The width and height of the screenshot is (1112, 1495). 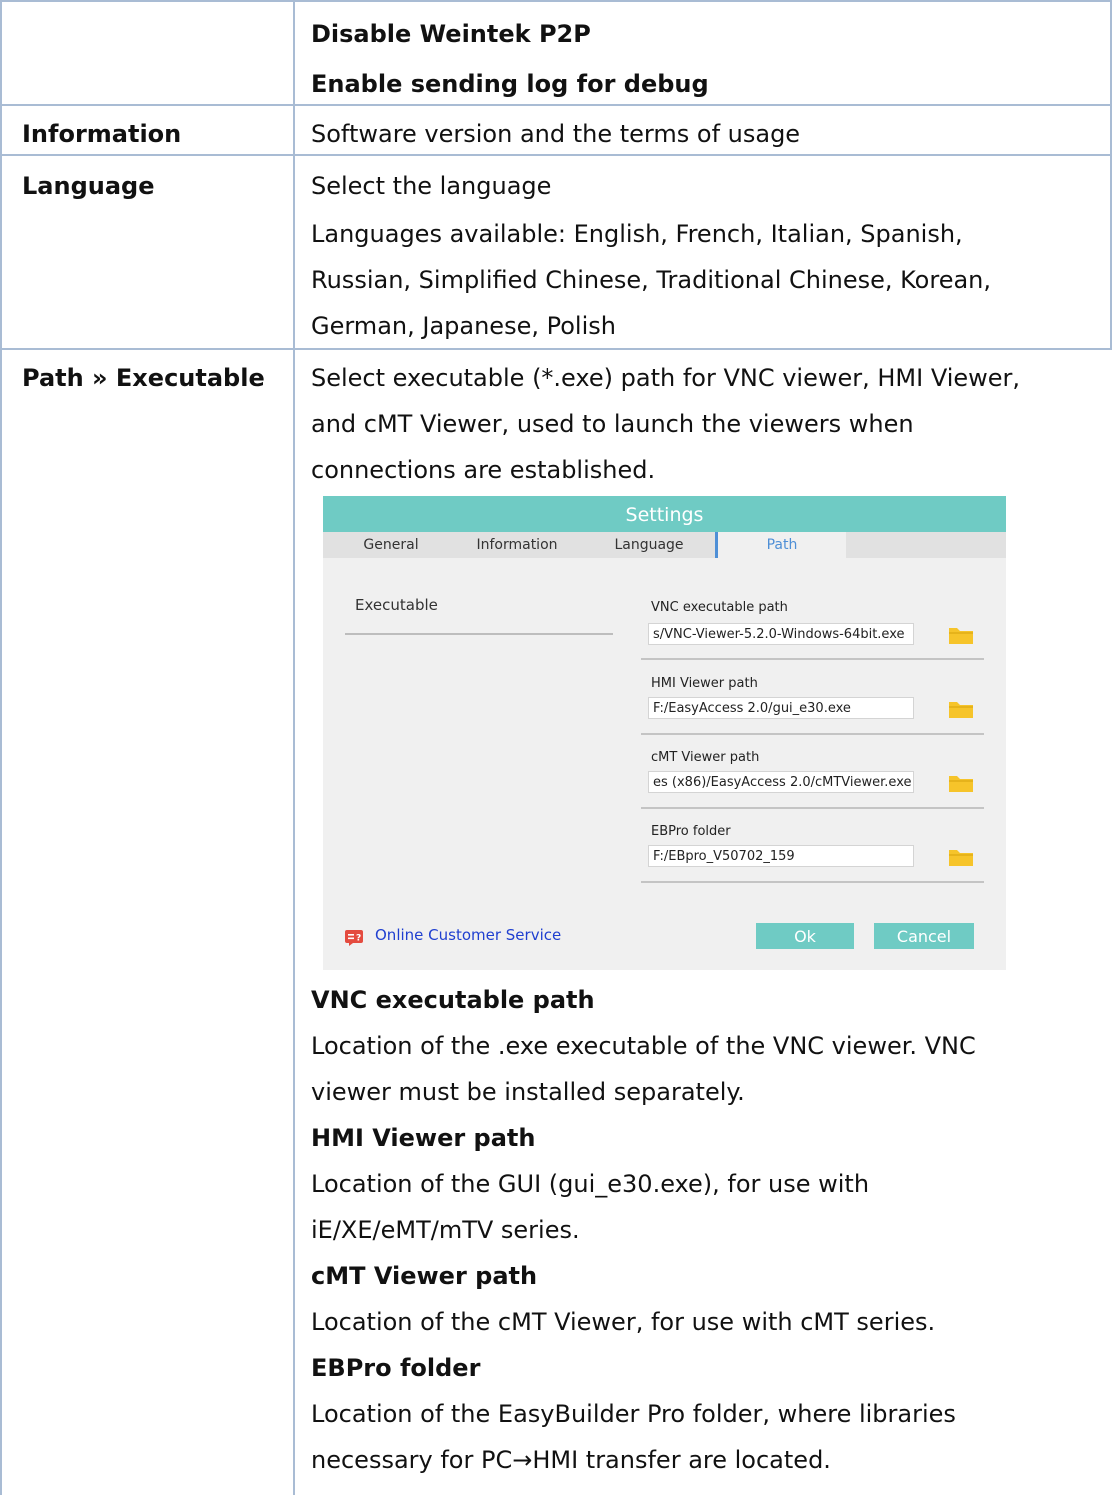 What do you see at coordinates (483, 470) in the screenshot?
I see `path-intro-line: connections are established.` at bounding box center [483, 470].